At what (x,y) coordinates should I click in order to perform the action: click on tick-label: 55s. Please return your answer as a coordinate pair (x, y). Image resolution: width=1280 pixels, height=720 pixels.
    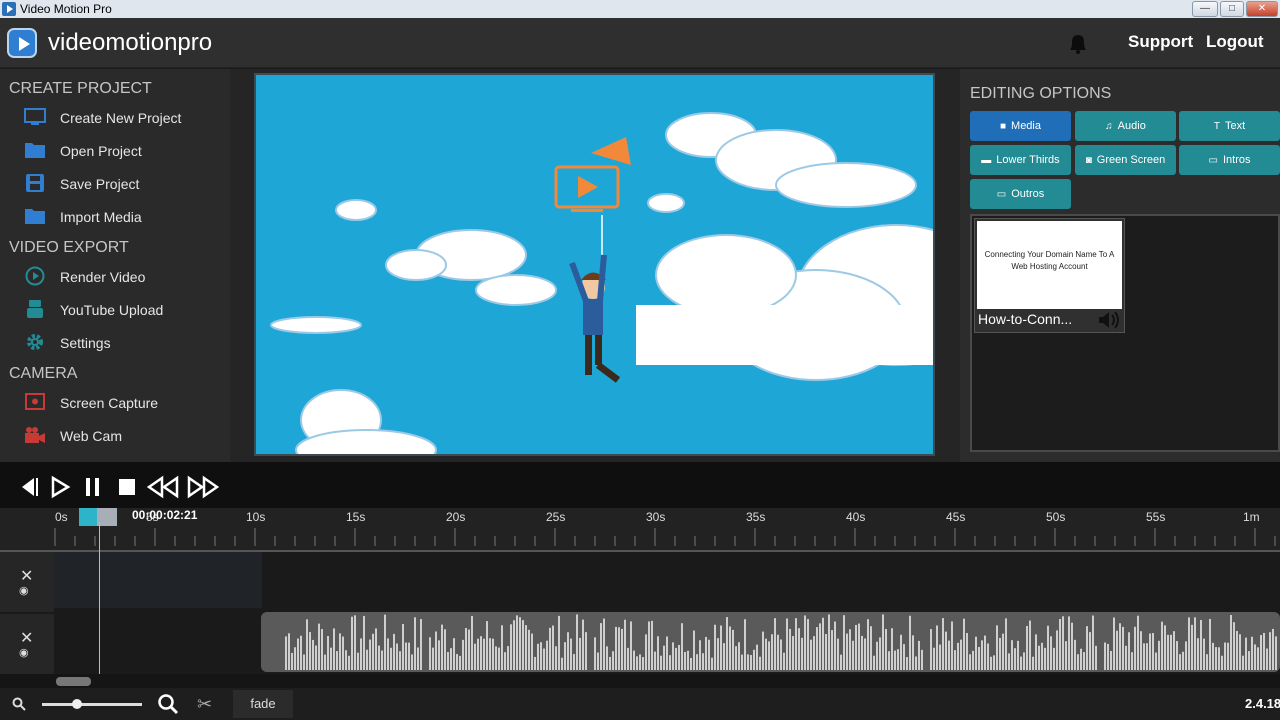
    Looking at the image, I should click on (1156, 517).